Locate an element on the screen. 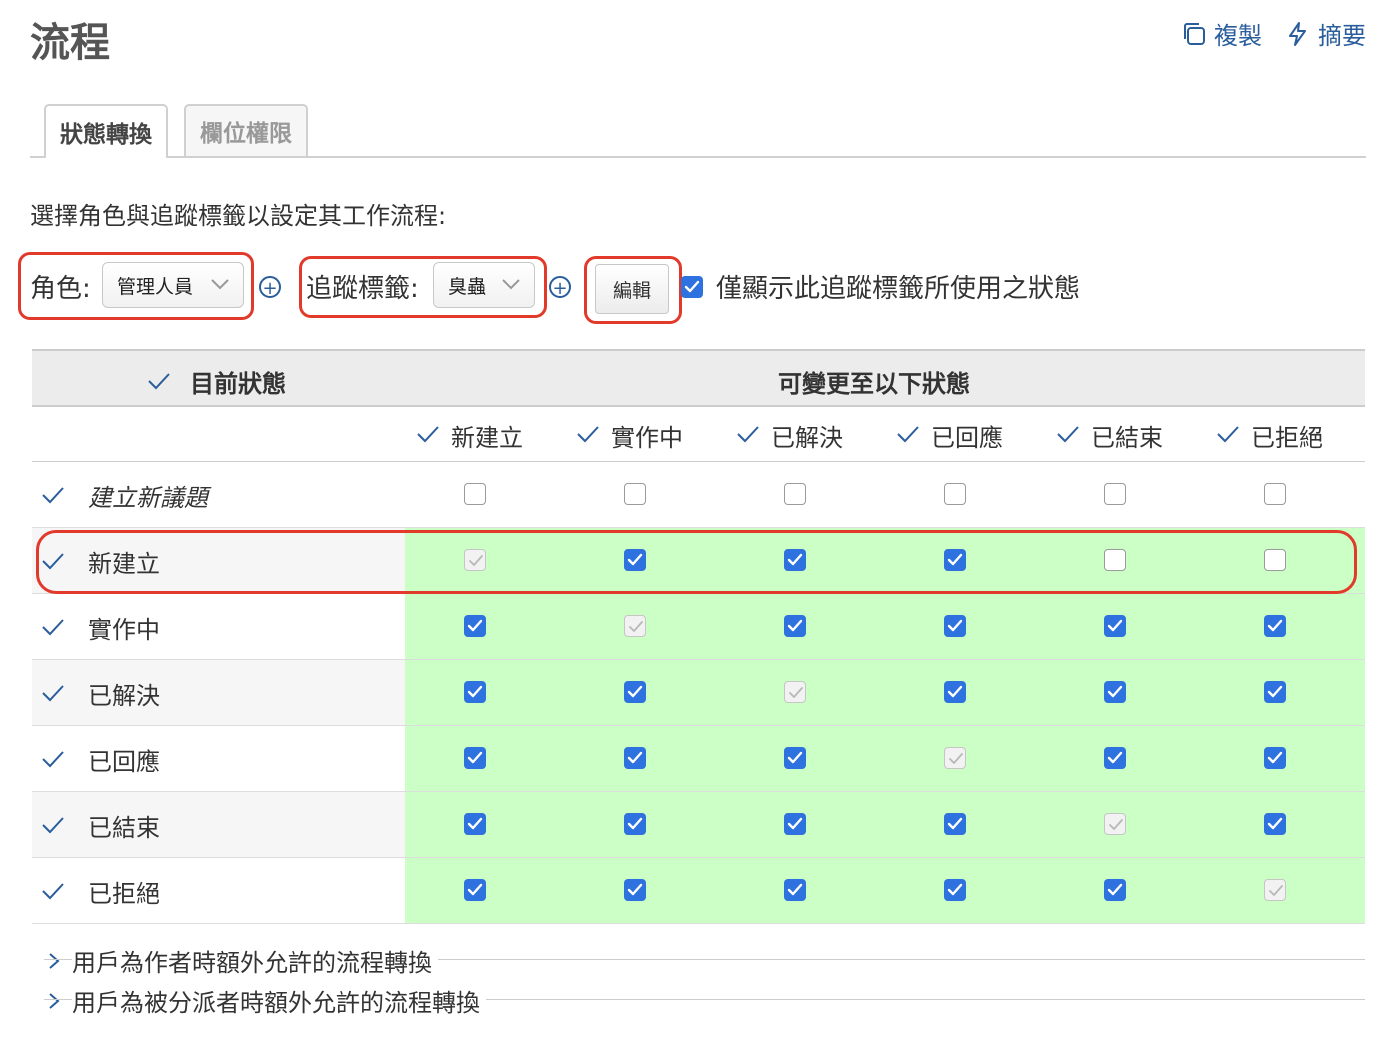 The width and height of the screenshot is (1398, 1040). column-header: 新建立 is located at coordinates (487, 438).